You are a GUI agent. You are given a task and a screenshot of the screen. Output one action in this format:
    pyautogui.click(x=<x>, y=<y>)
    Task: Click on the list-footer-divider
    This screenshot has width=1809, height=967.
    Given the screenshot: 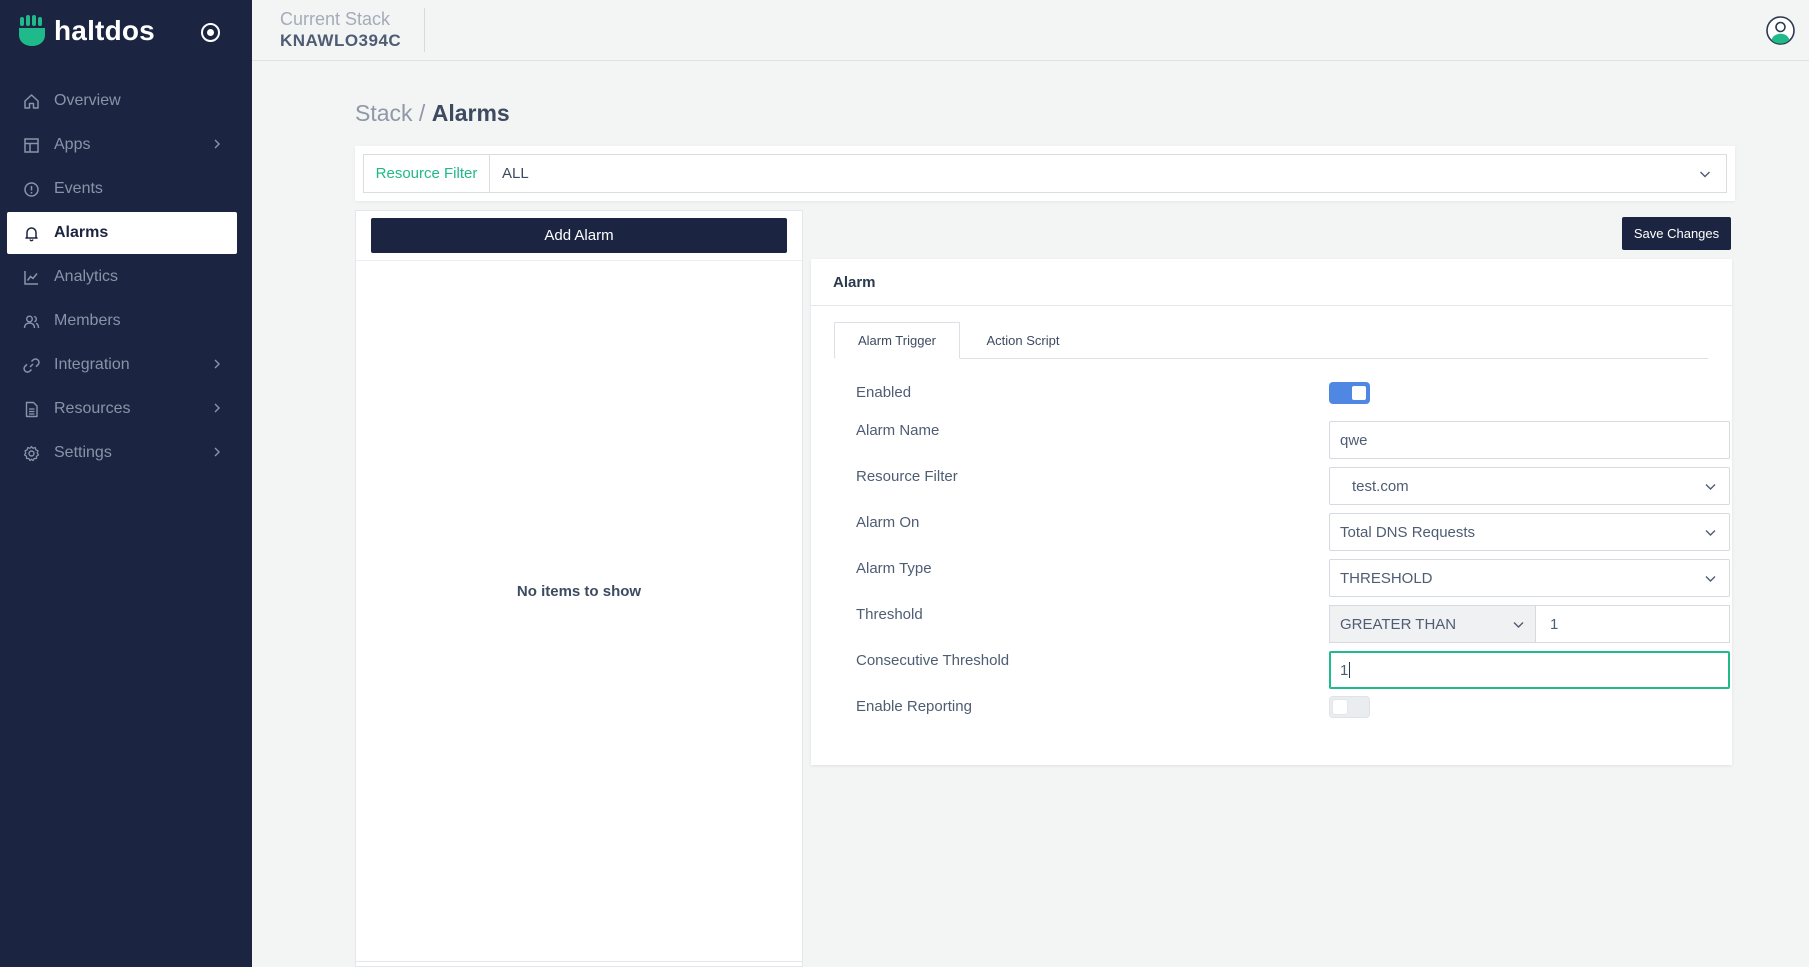 What is the action you would take?
    pyautogui.click(x=579, y=961)
    